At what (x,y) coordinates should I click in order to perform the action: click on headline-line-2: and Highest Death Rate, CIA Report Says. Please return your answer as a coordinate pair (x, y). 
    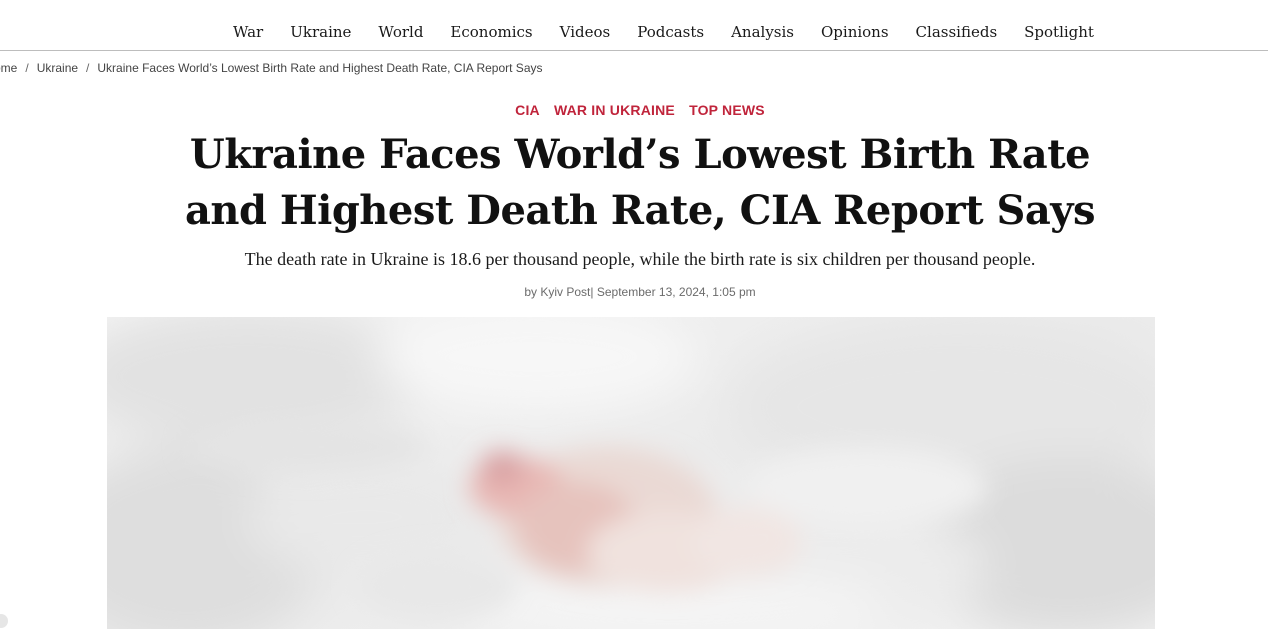
    Looking at the image, I should click on (640, 210).